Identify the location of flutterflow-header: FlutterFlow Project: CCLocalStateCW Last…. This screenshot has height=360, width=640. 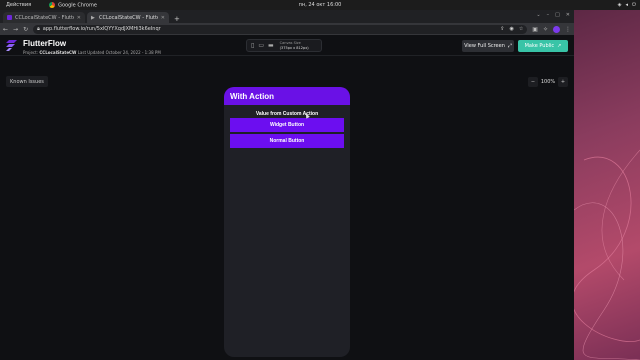
(287, 45).